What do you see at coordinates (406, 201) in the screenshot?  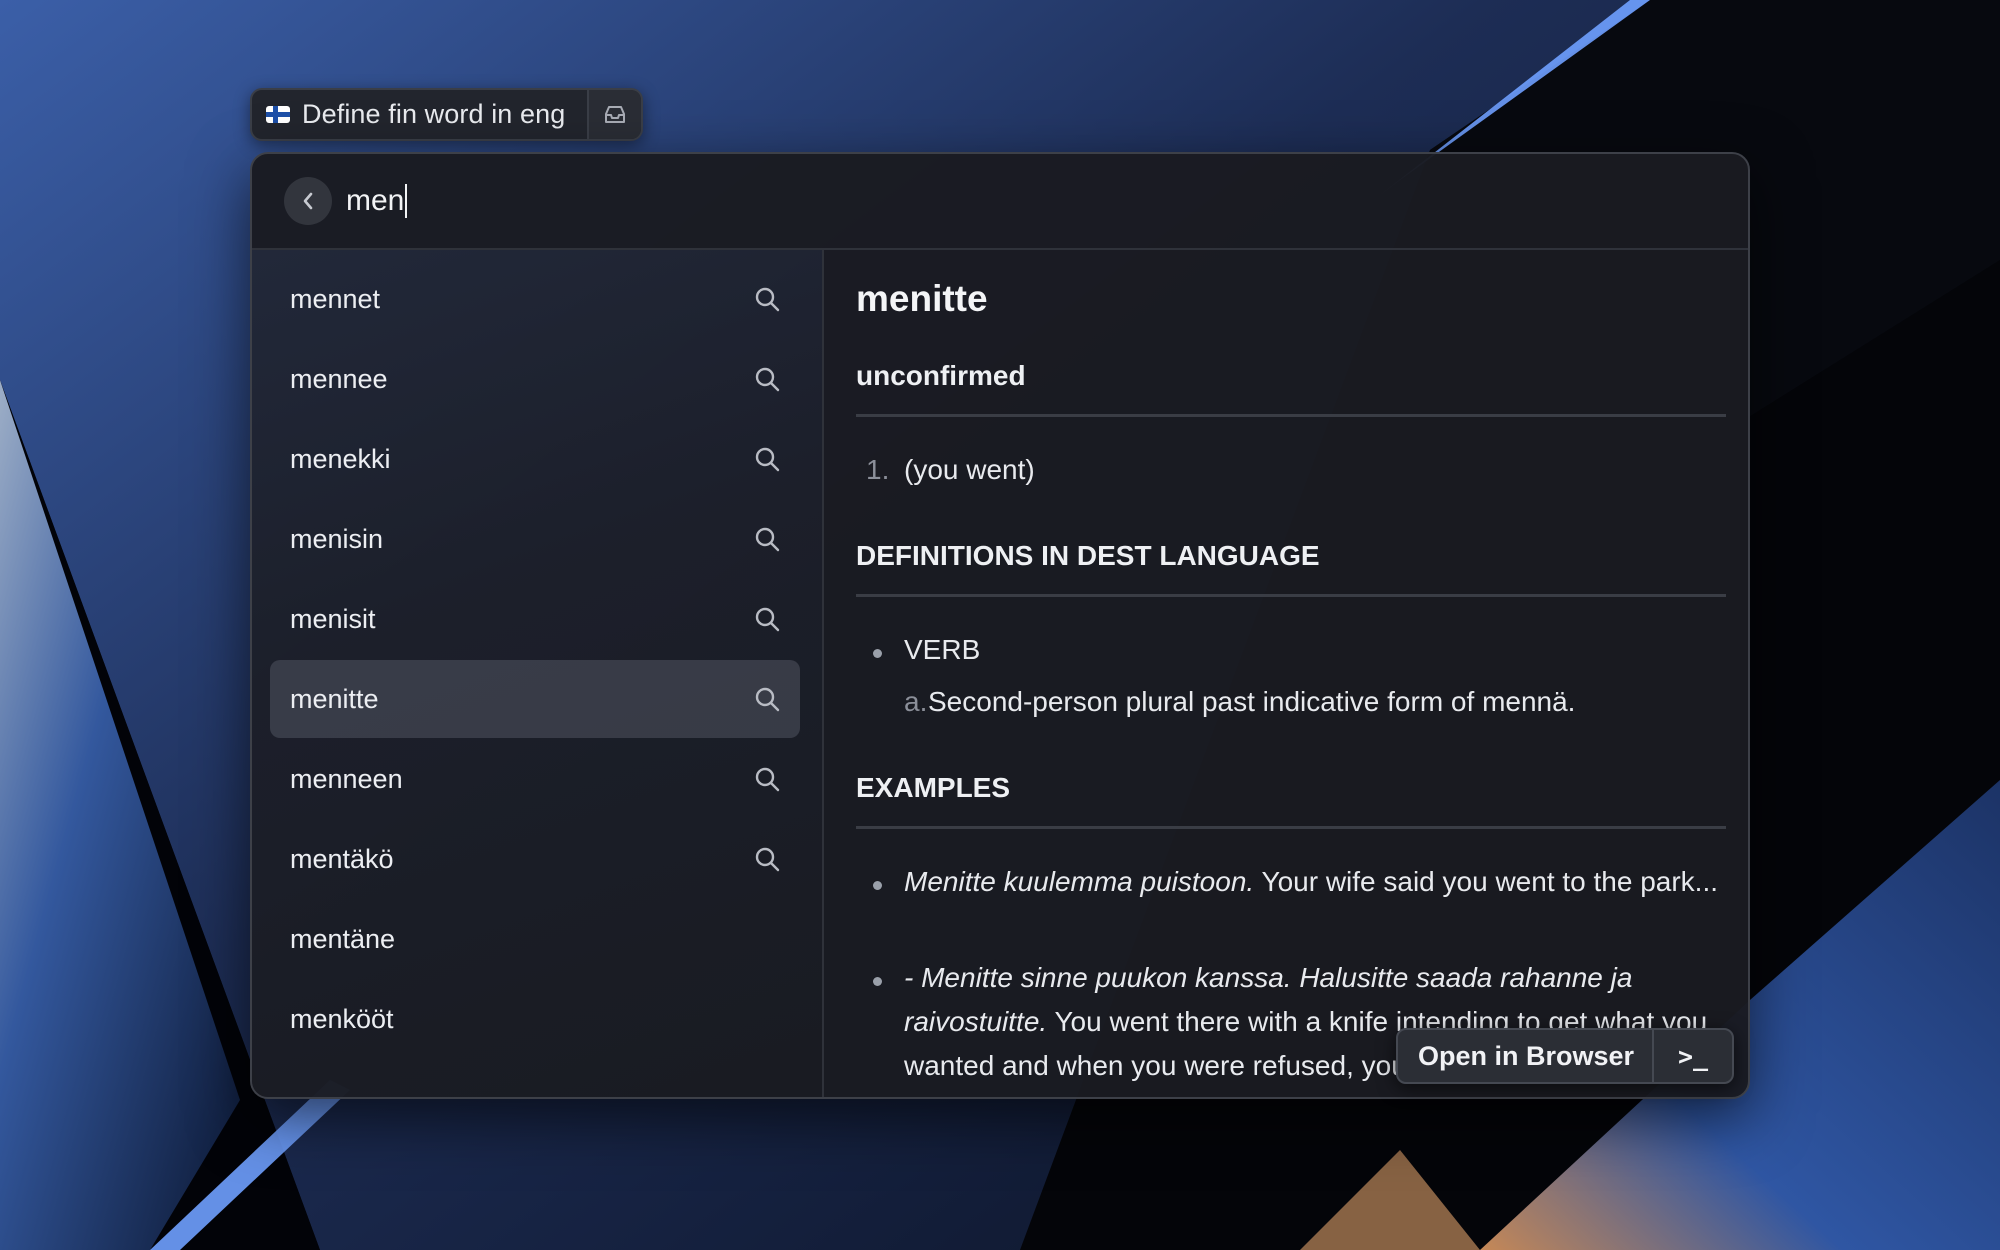 I see `text-caret` at bounding box center [406, 201].